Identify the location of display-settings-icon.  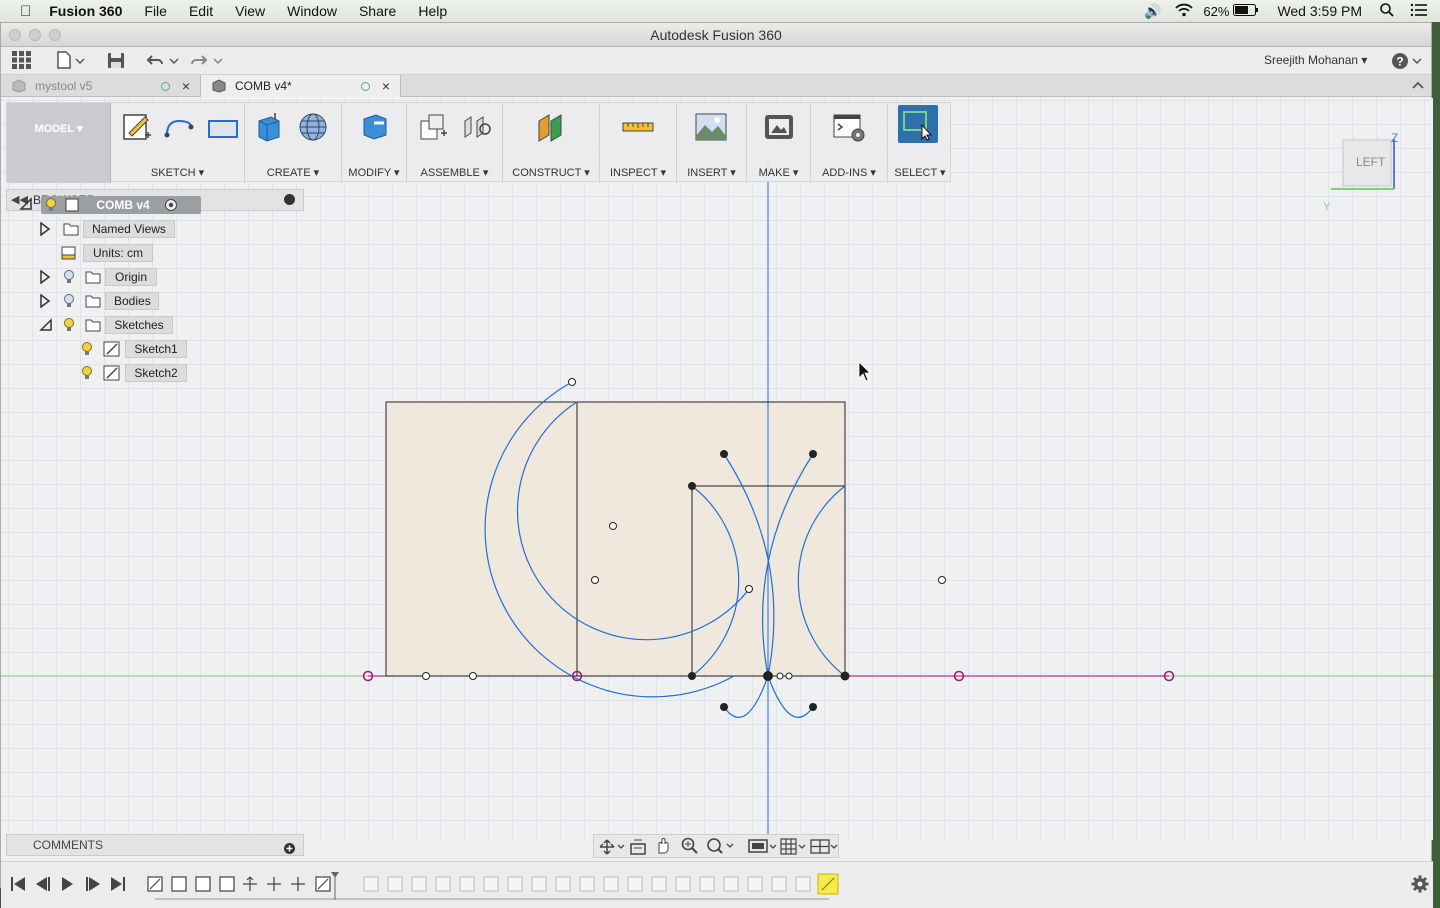
(763, 848).